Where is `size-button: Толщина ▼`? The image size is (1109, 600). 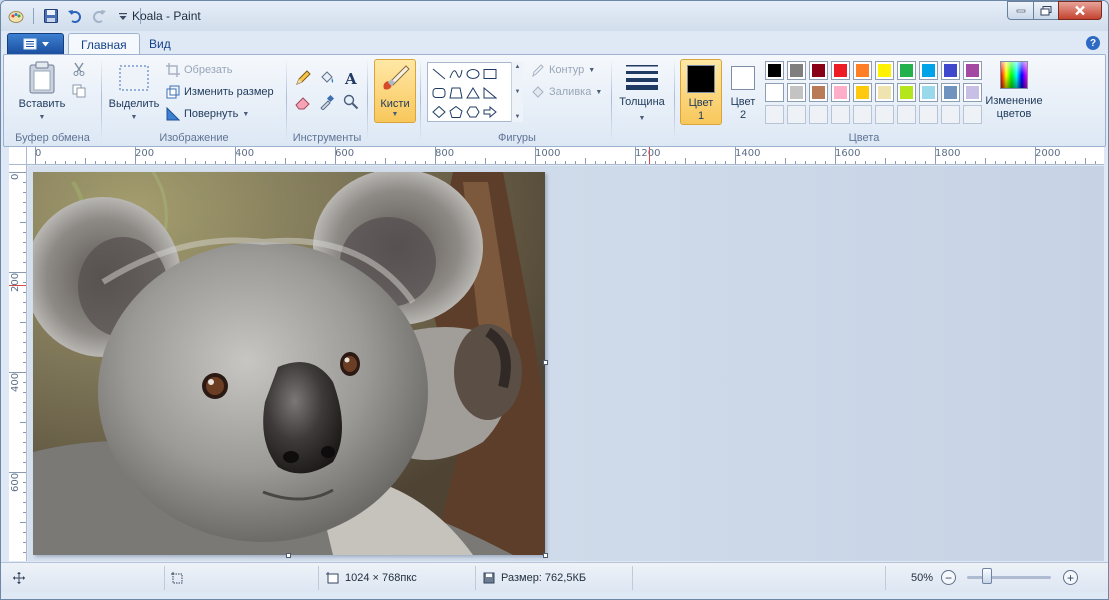 size-button: Толщина ▼ is located at coordinates (642, 94).